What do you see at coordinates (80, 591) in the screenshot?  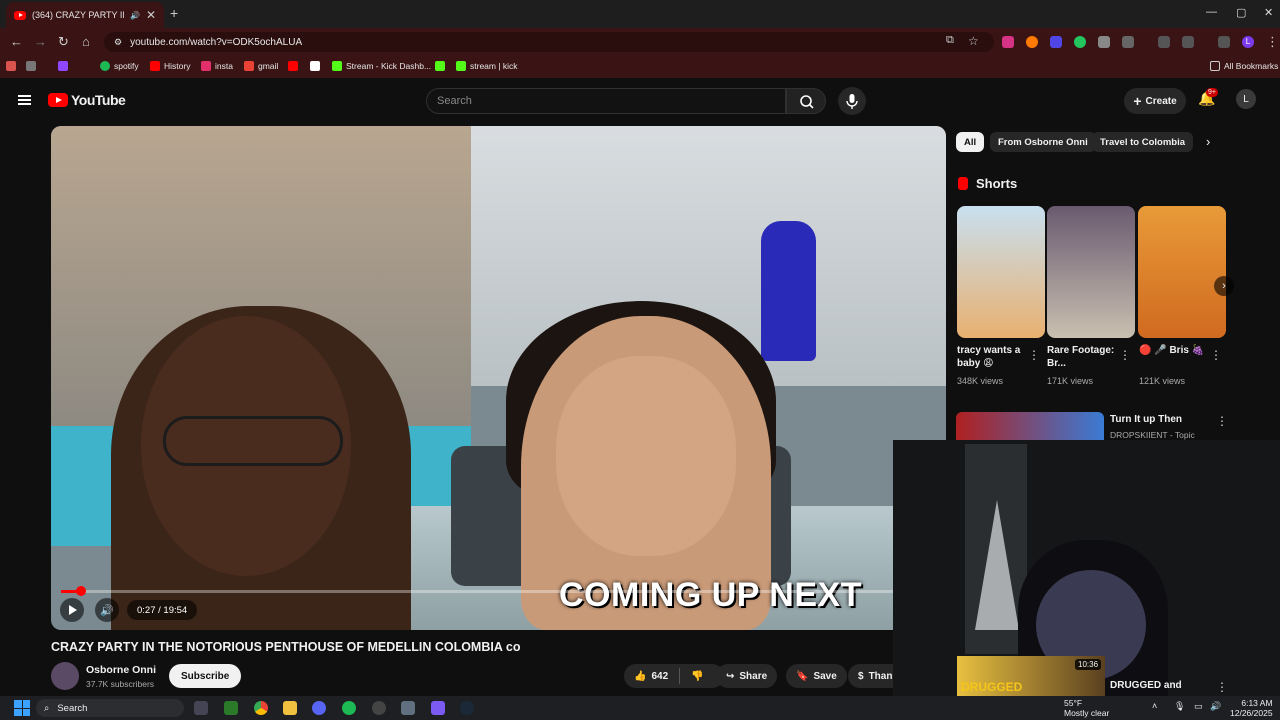 I see `progress-scrubber` at bounding box center [80, 591].